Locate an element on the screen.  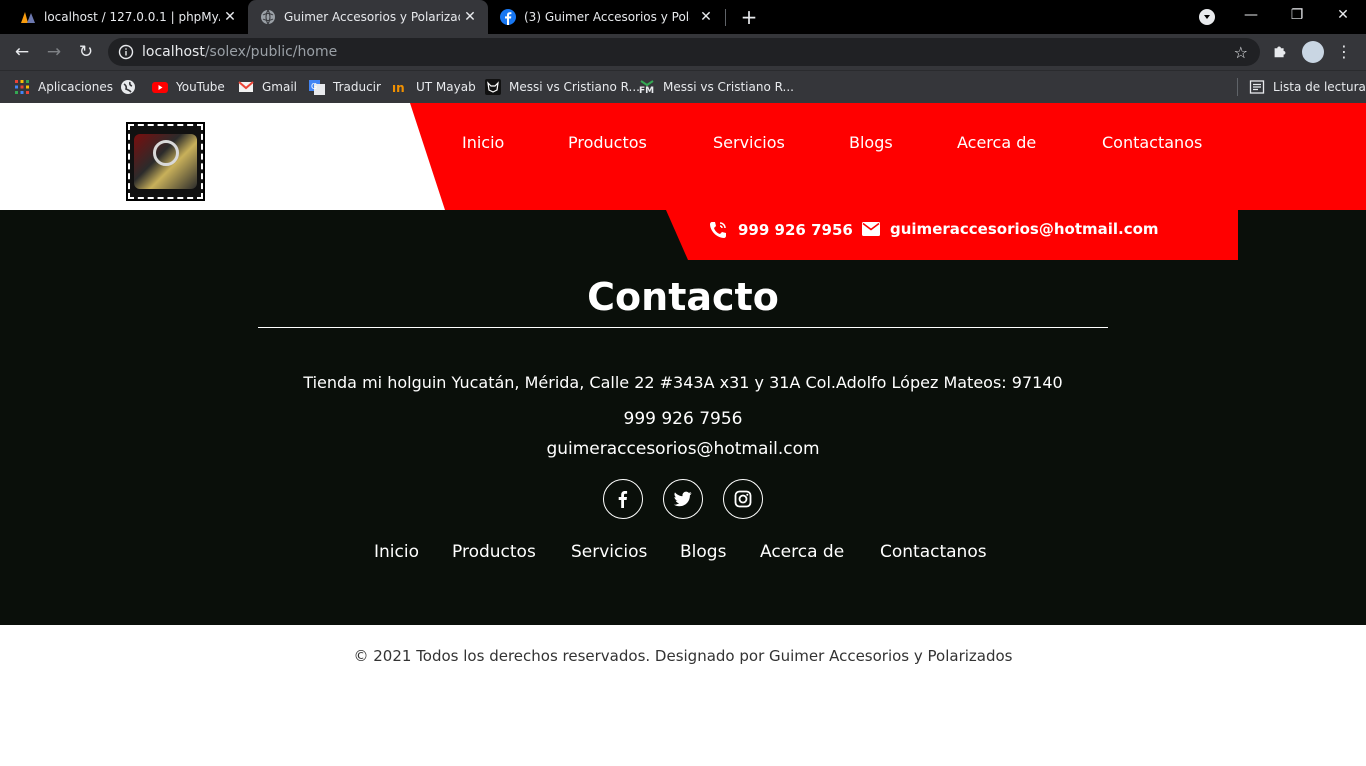
tab-guimer-home: Guimer Accesorios y Polarizados ✕ is located at coordinates (368, 17).